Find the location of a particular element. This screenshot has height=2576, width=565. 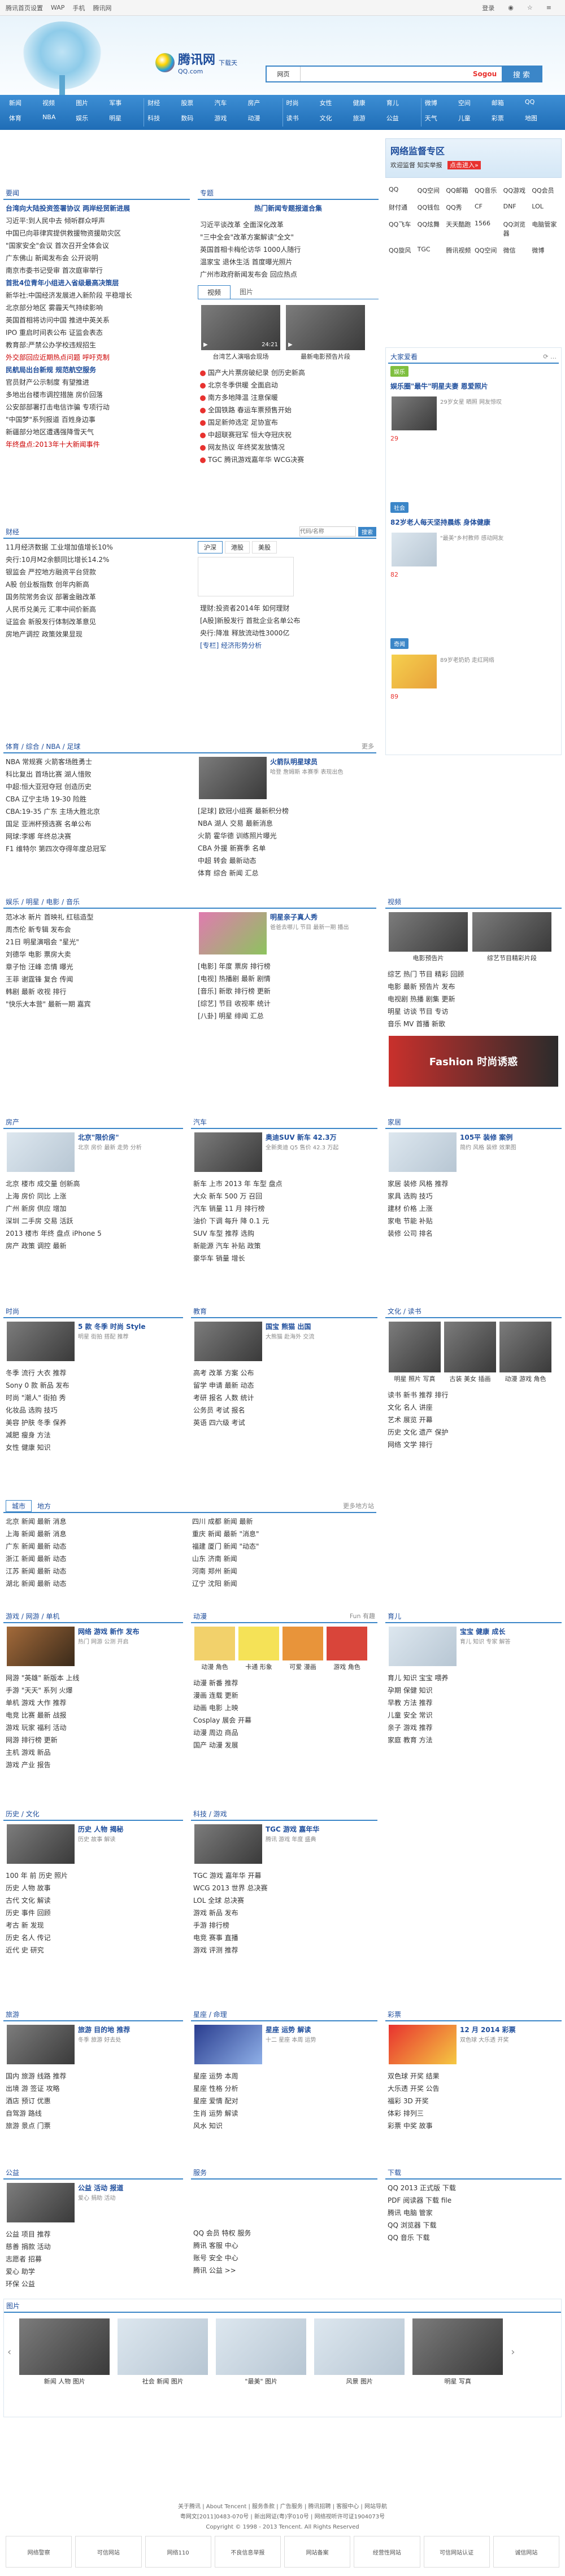

qq-link: QQ钱包 is located at coordinates (431, 207).